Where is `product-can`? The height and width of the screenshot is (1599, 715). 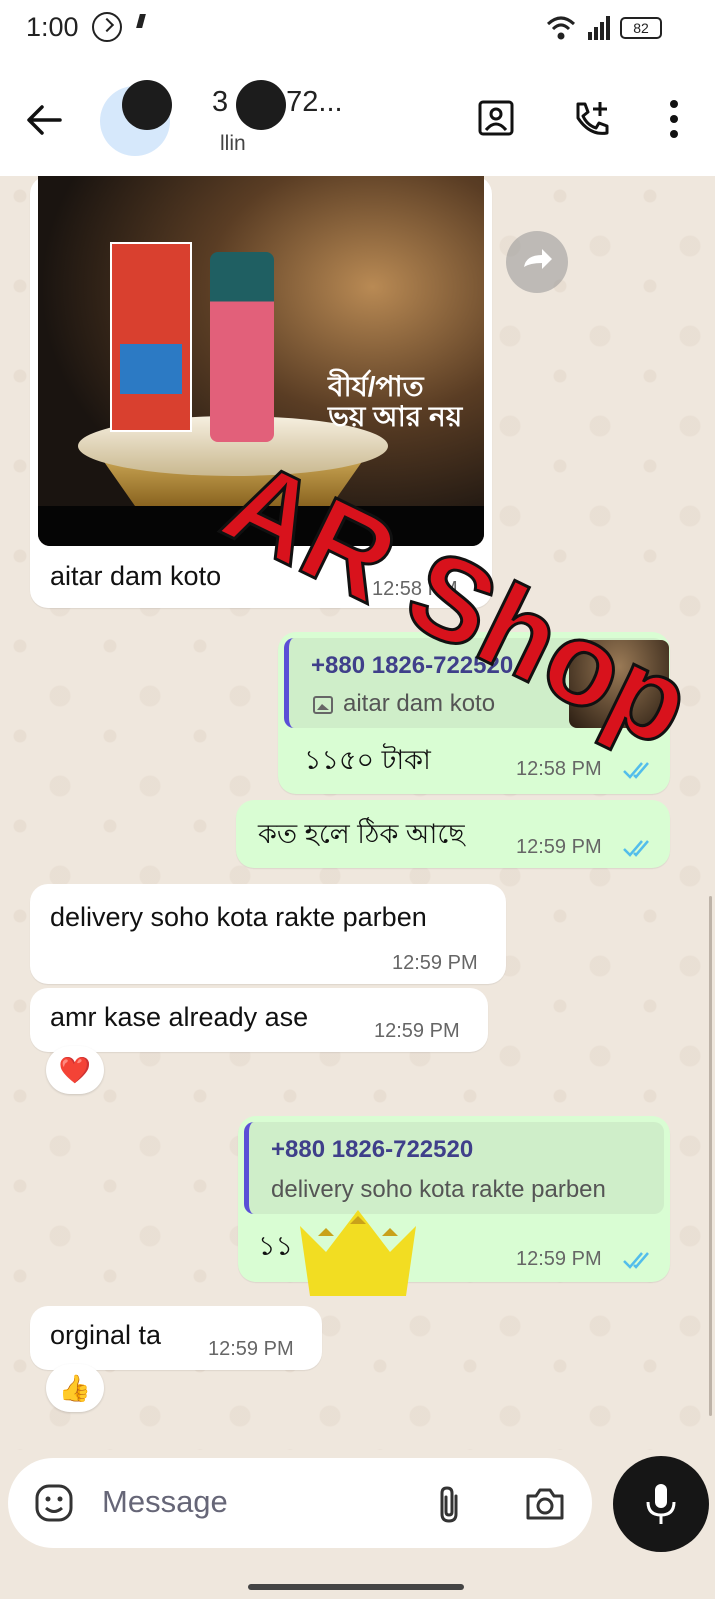 product-can is located at coordinates (242, 347).